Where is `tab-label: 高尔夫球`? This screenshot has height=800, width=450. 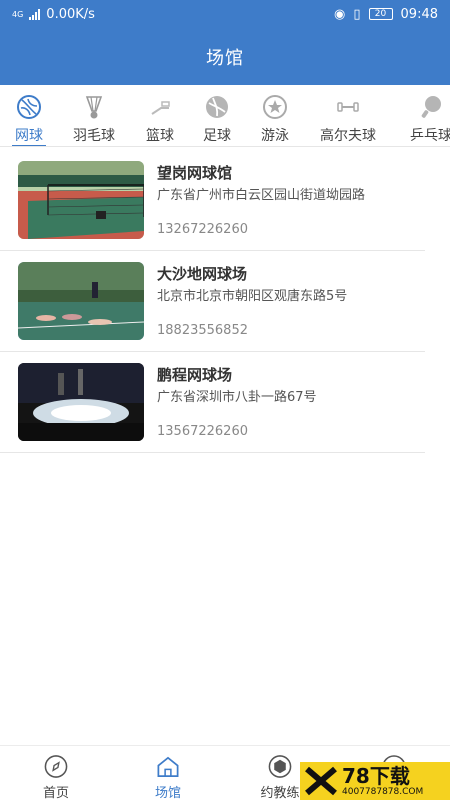
tab-label: 高尔夫球 is located at coordinates (348, 136).